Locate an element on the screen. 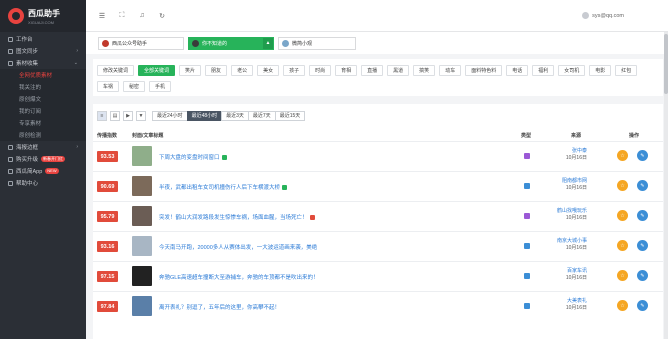 Image resolution: width=668 pixels, height=339 pixels. account-option: 微简小观 is located at coordinates (317, 43).